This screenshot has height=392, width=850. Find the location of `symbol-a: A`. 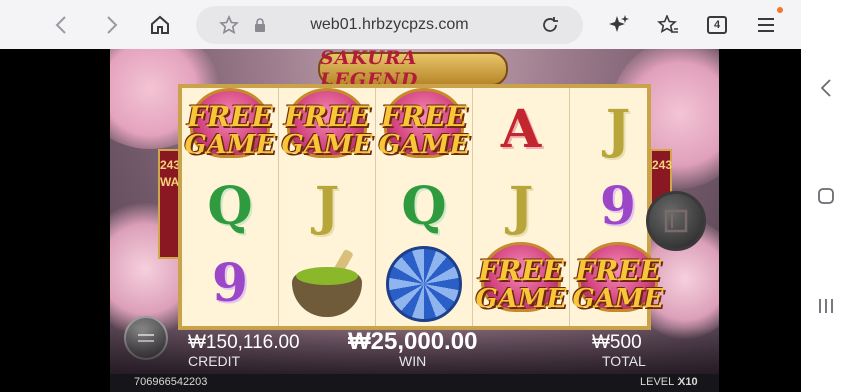

symbol-a: A is located at coordinates (521, 129).